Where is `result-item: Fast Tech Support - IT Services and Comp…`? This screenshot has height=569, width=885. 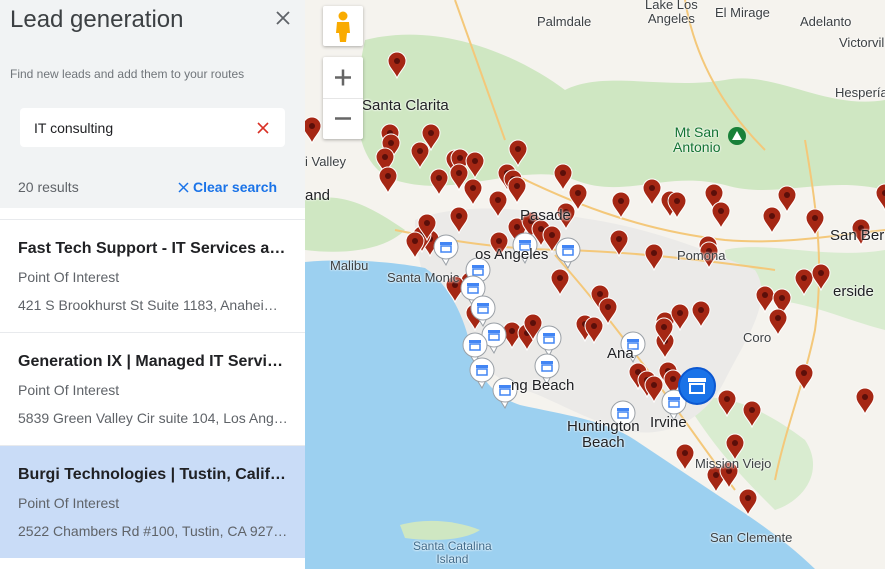
result-item: Fast Tech Support - IT Services and Comp… is located at coordinates (152, 275).